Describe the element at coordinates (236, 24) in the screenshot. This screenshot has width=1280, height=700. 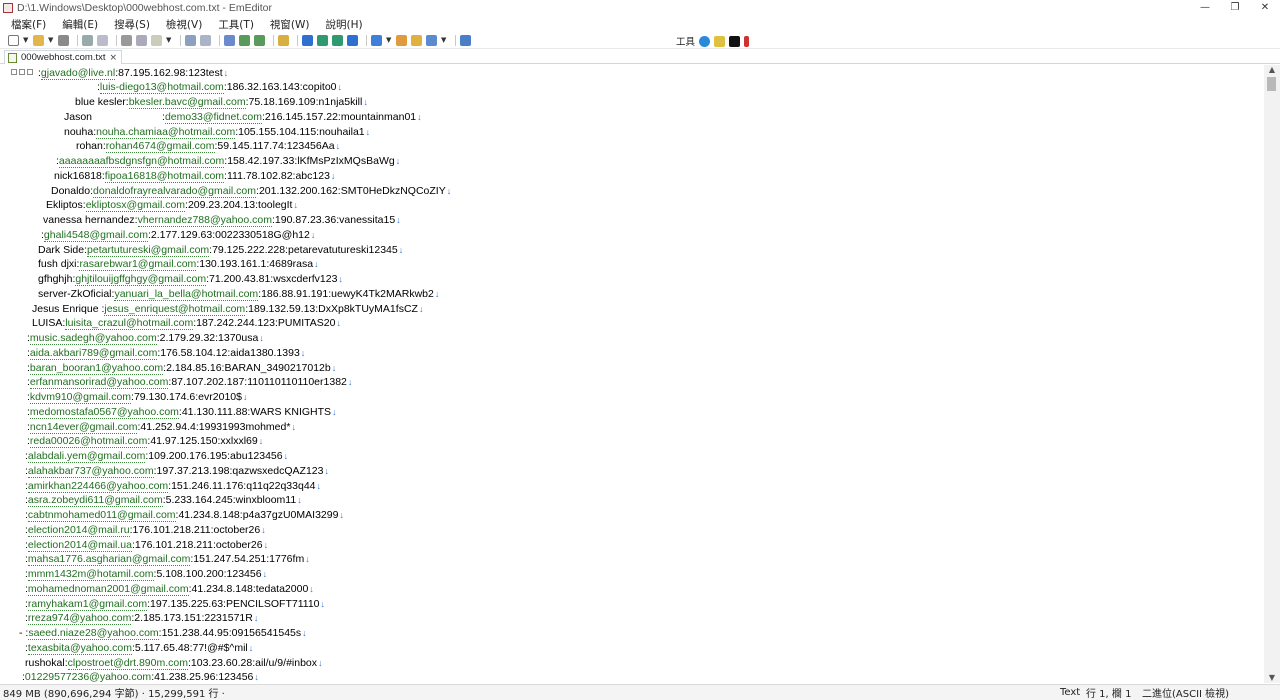
I see `menu-tools: 工具(T)` at that location.